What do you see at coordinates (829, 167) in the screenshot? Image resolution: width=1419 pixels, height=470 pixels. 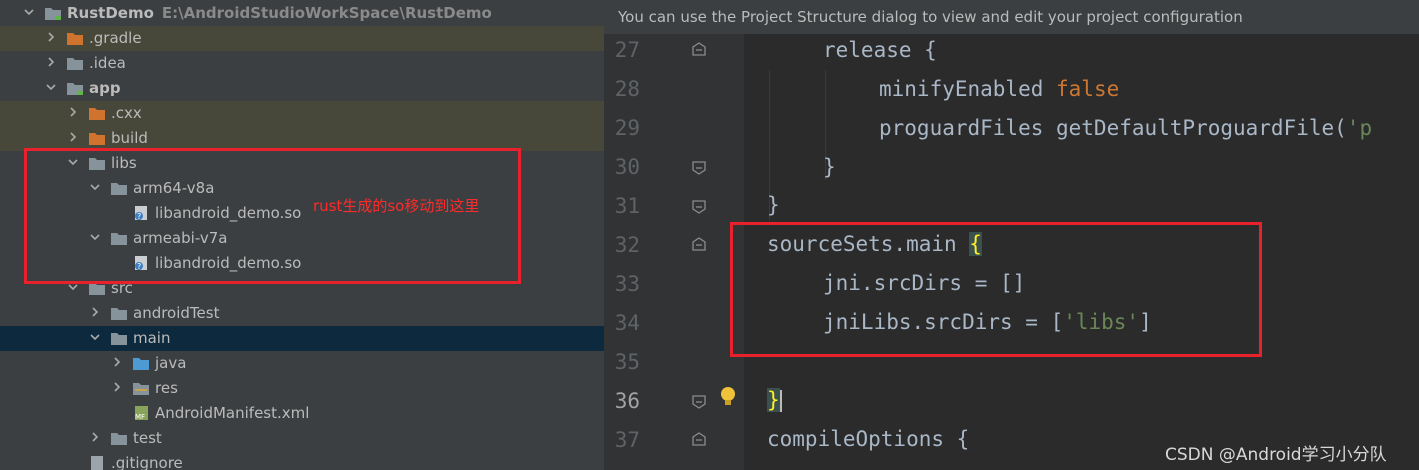 I see `code-line-30: }` at bounding box center [829, 167].